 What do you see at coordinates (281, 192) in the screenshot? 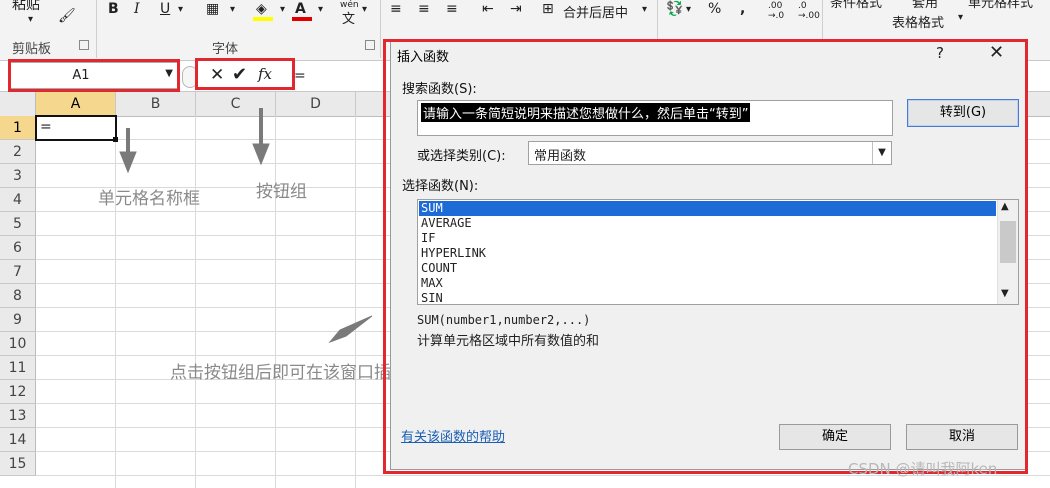
I see `button-group-annotation: 按钮组` at bounding box center [281, 192].